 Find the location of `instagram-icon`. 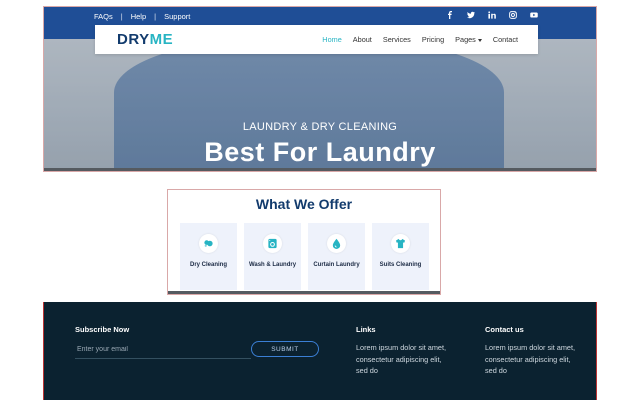

instagram-icon is located at coordinates (513, 15).